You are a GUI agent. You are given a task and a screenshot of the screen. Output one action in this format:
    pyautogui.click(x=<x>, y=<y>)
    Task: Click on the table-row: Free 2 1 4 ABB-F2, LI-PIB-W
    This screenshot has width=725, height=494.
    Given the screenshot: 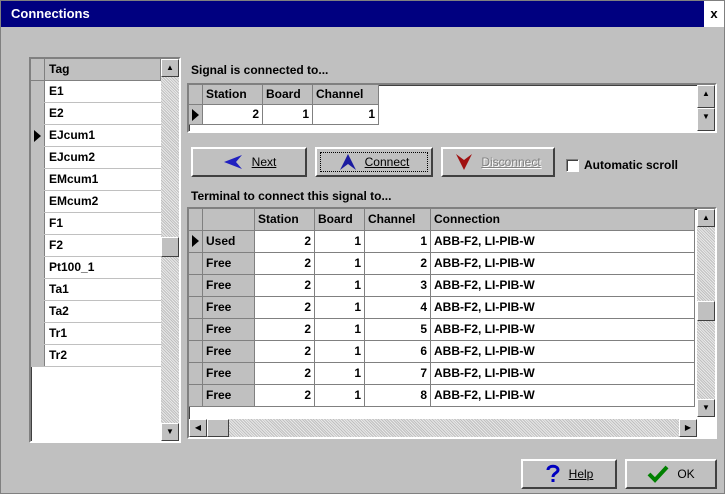 What is the action you would take?
    pyautogui.click(x=442, y=308)
    